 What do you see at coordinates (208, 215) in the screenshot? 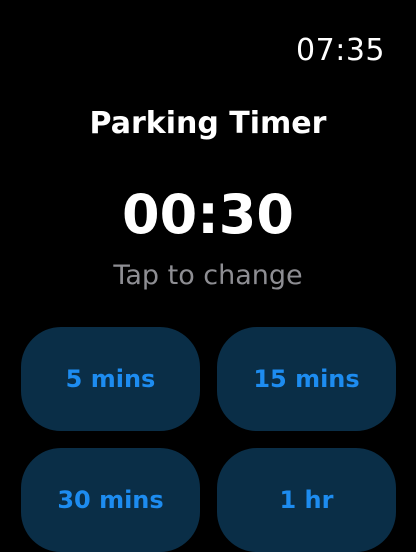
I see `timer-value-display: 00:30` at bounding box center [208, 215].